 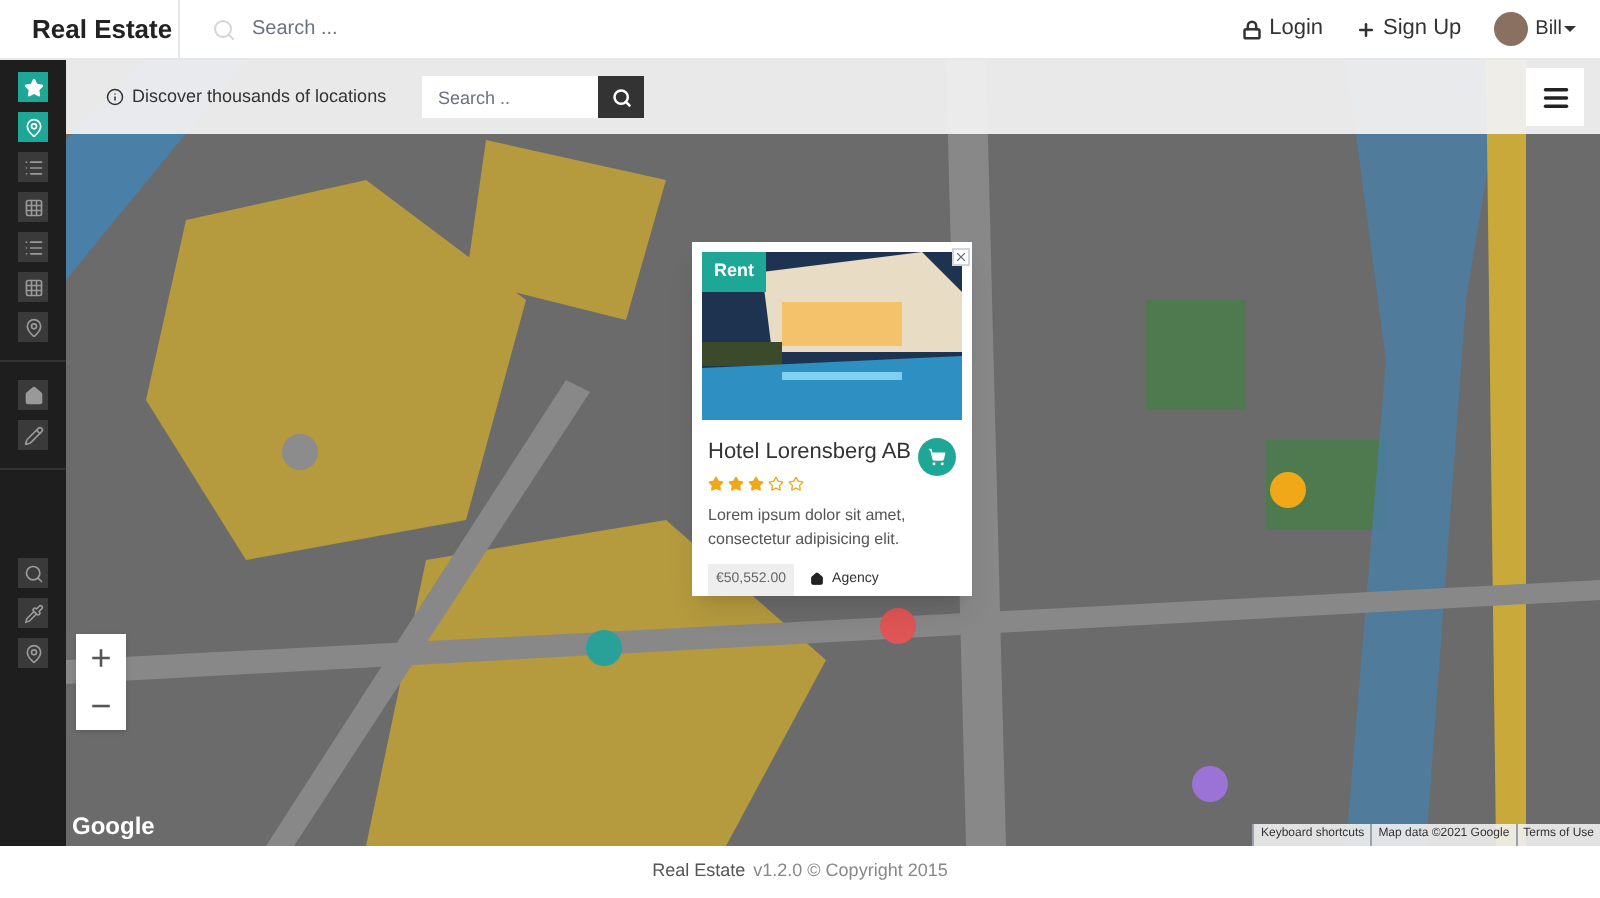 What do you see at coordinates (850, 871) in the screenshot?
I see `footer-text: v1.2.0 © Copyright 2015` at bounding box center [850, 871].